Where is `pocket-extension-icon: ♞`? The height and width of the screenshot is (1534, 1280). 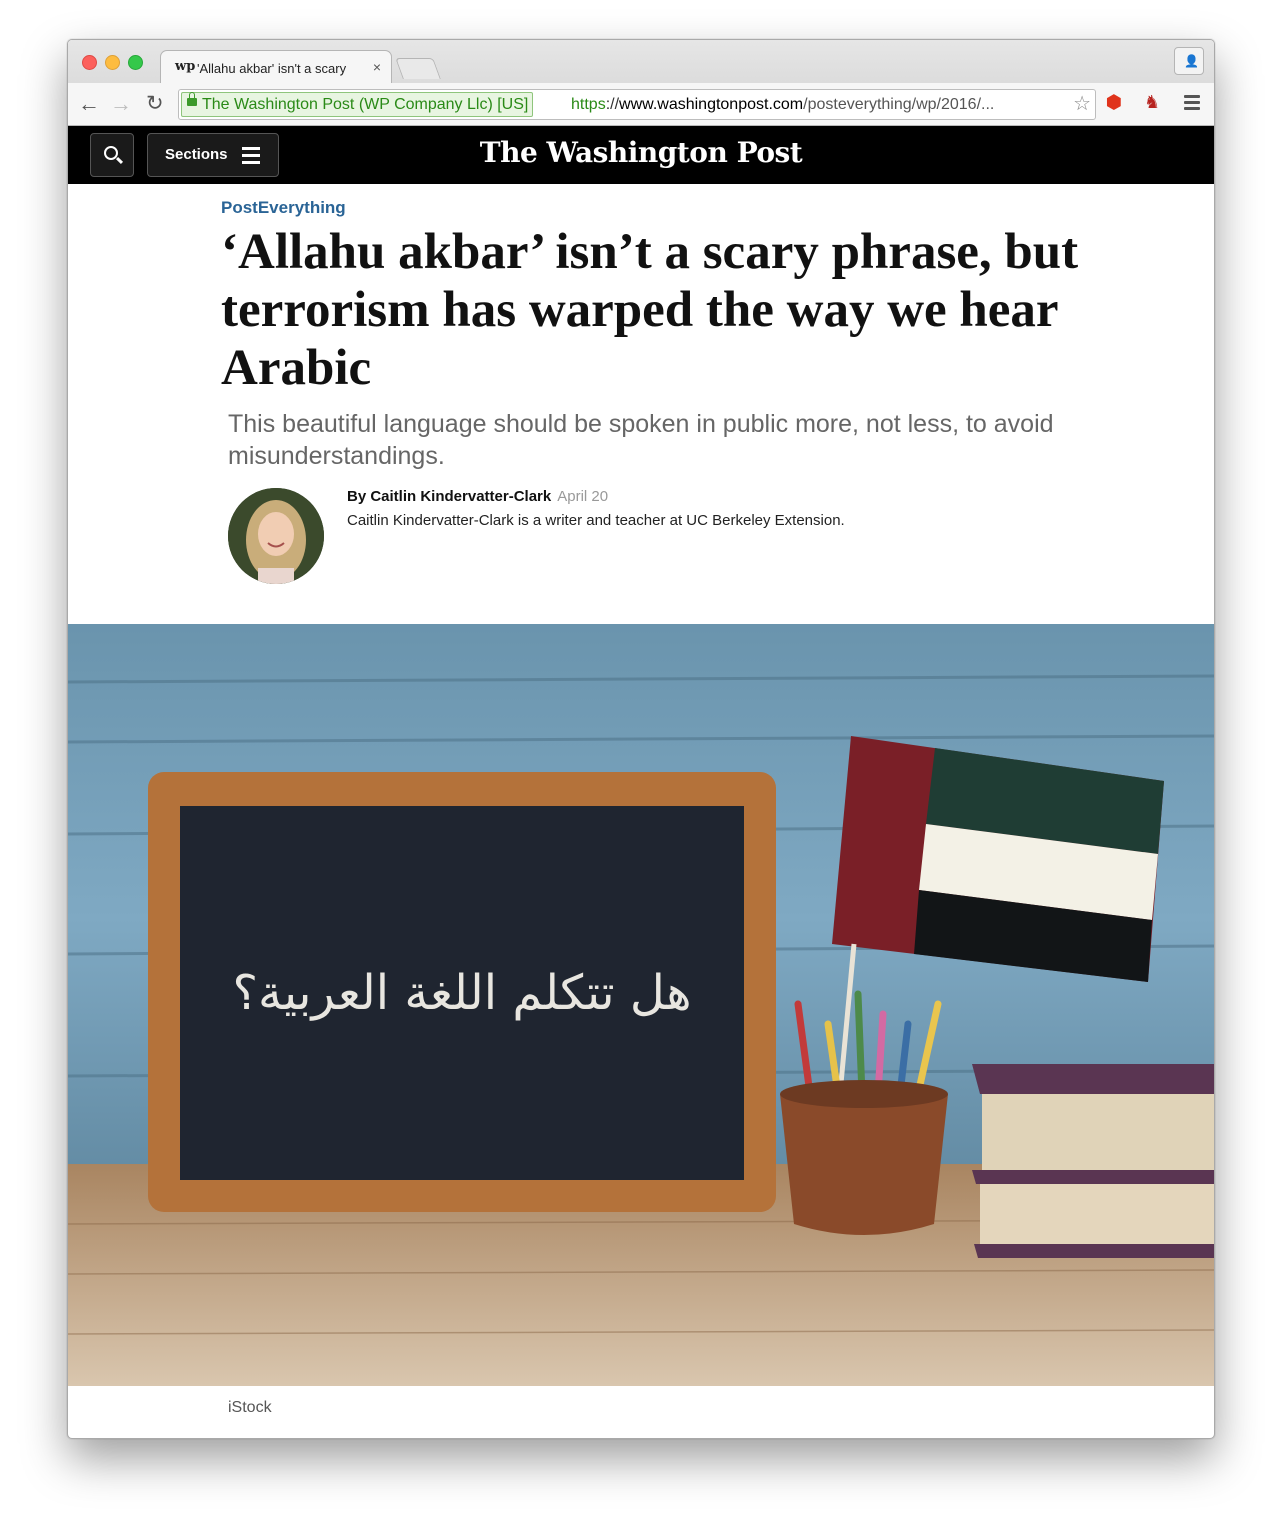 pocket-extension-icon: ♞ is located at coordinates (1152, 102).